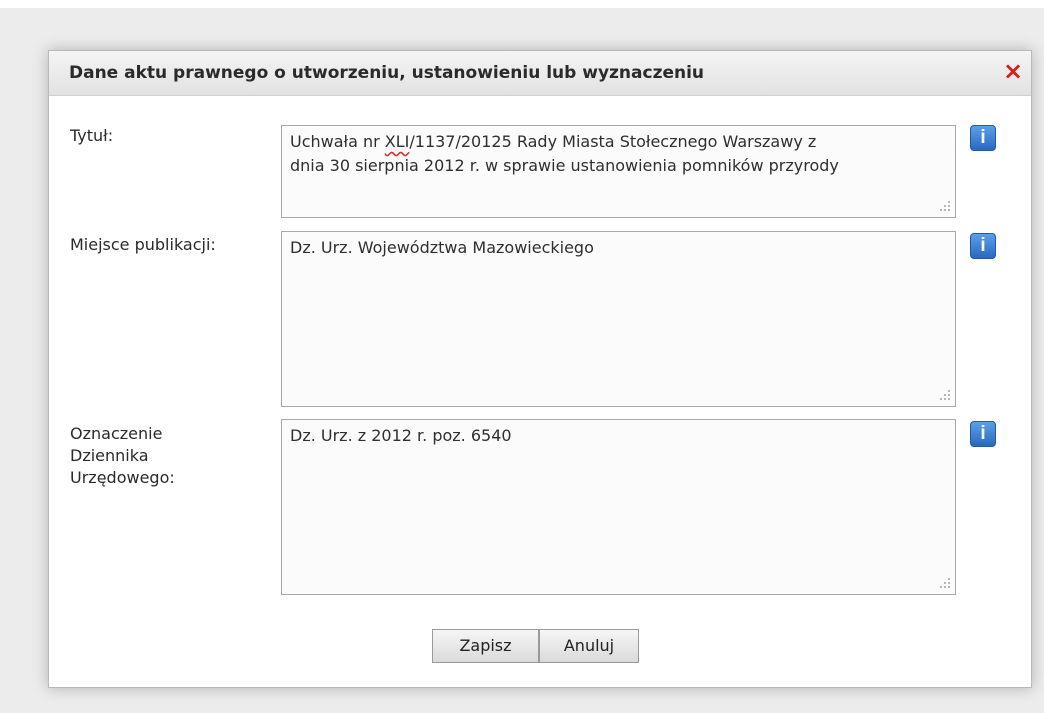  Describe the element at coordinates (442, 247) in the screenshot. I see `publication-place-text: Dz. Urz. Województwa Mazowieckiego` at that location.